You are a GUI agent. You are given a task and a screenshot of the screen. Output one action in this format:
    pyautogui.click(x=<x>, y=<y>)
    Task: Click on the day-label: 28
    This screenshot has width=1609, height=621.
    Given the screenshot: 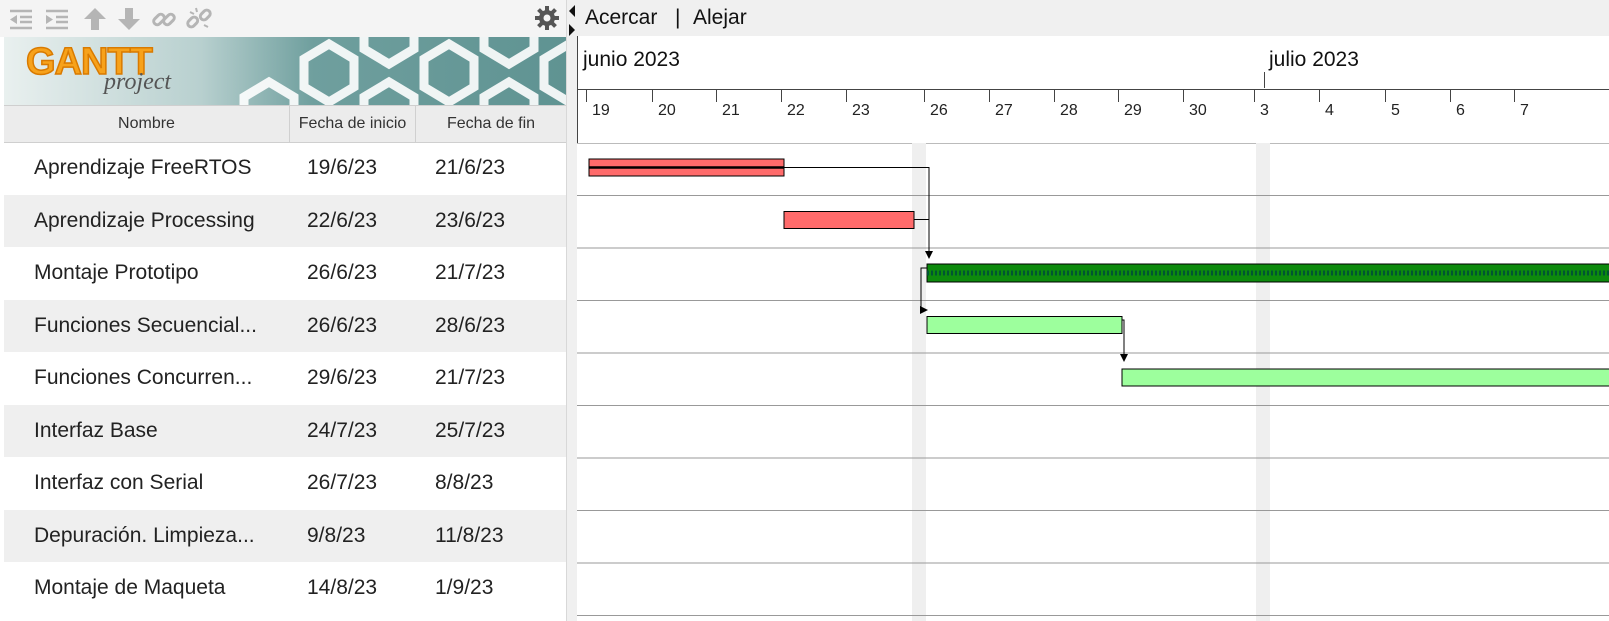 What is the action you would take?
    pyautogui.click(x=1069, y=110)
    